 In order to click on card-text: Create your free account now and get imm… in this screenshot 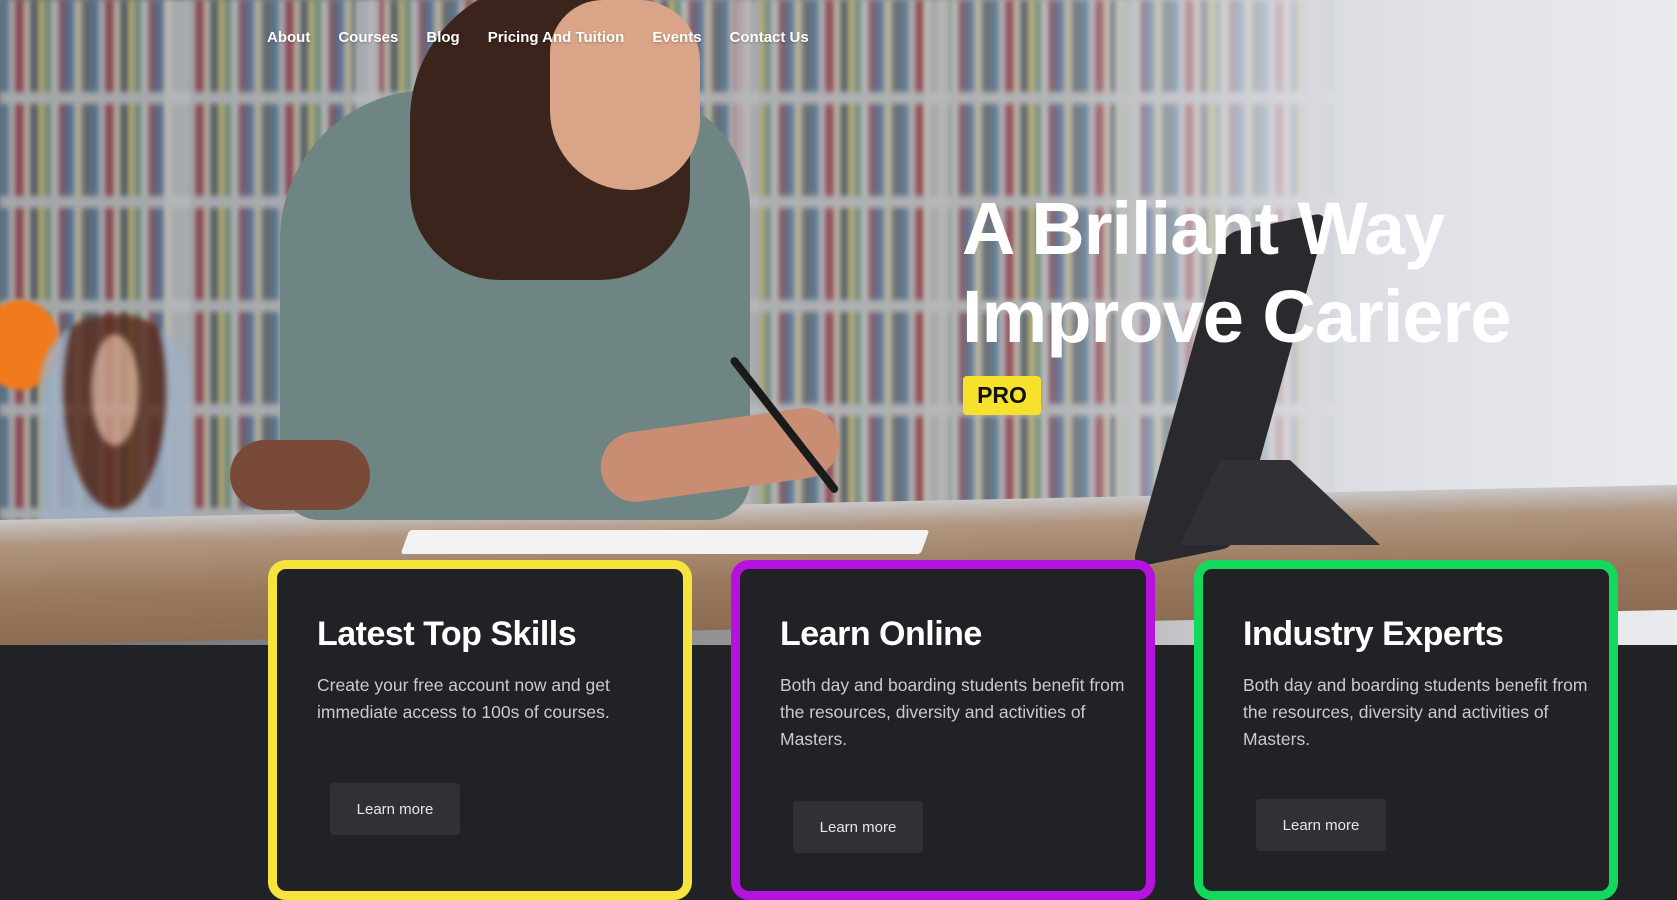, I will do `click(463, 698)`.